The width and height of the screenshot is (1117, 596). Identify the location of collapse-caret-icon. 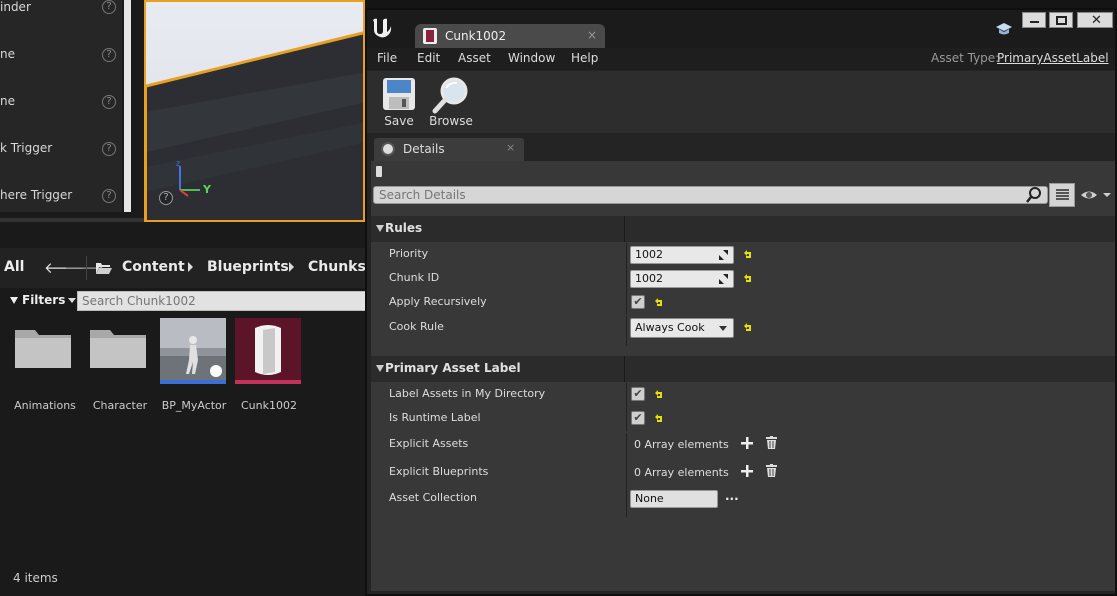
(380, 368).